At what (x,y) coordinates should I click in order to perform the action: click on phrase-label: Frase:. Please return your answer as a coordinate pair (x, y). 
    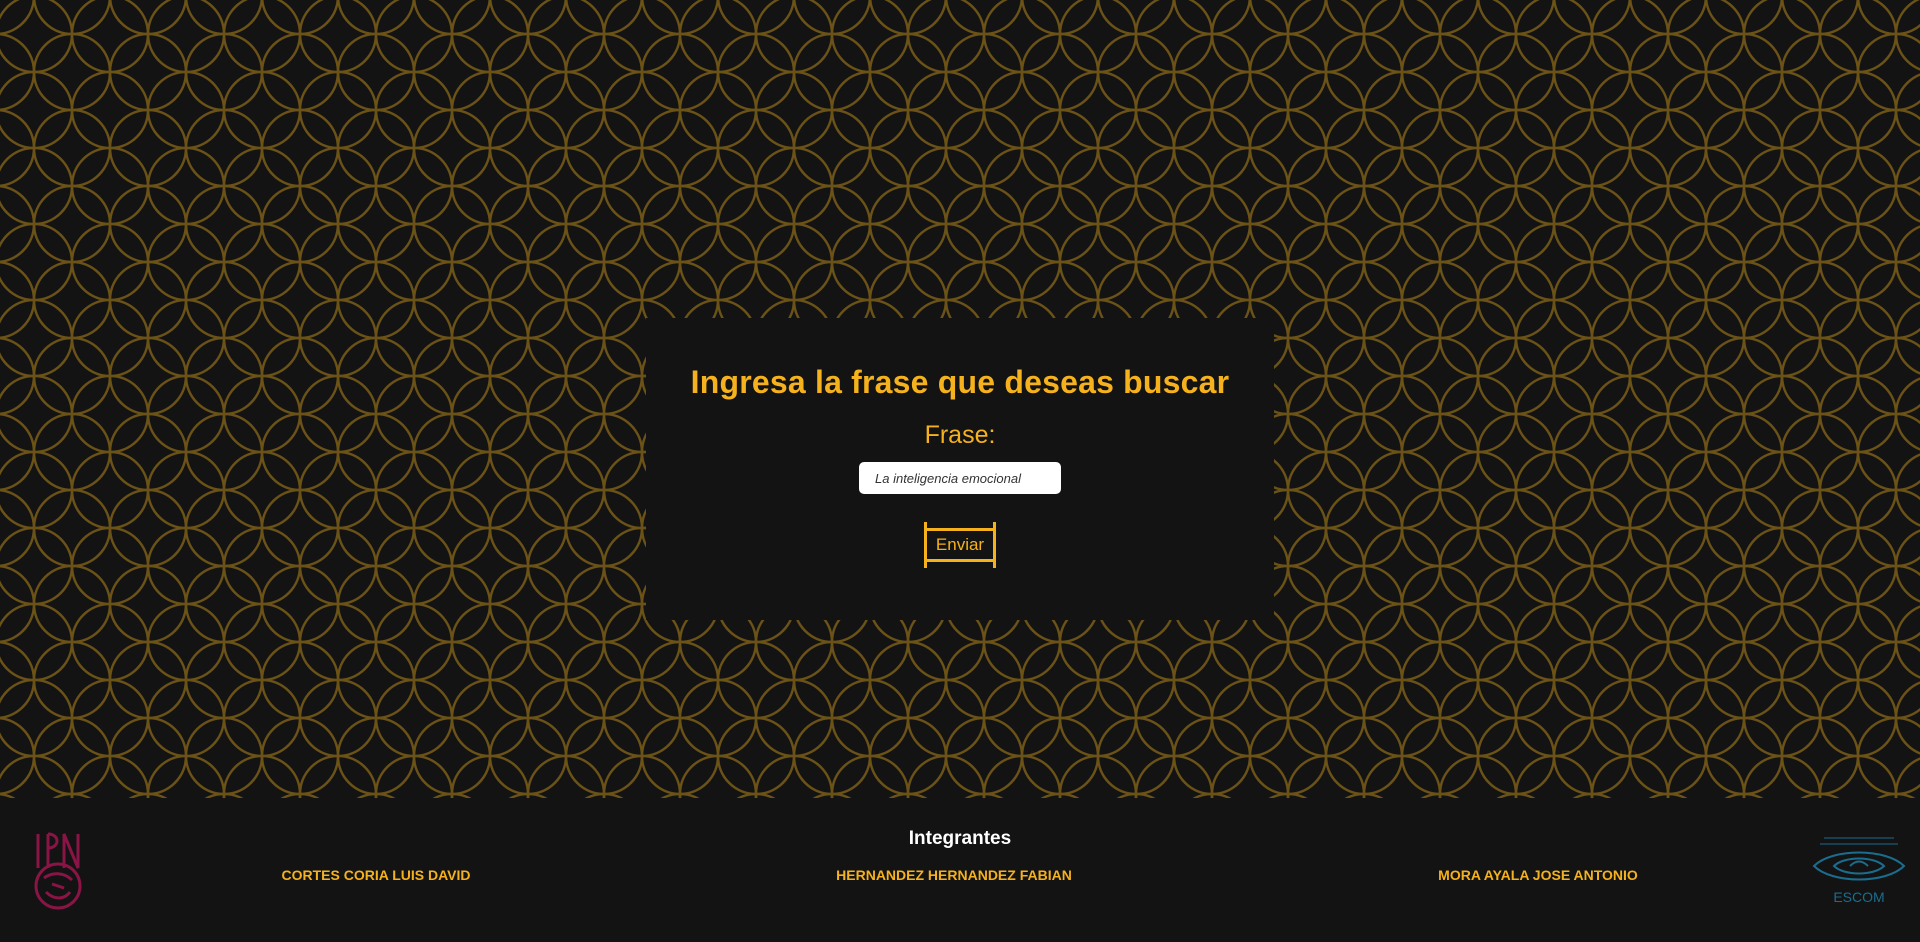
    Looking at the image, I should click on (960, 435).